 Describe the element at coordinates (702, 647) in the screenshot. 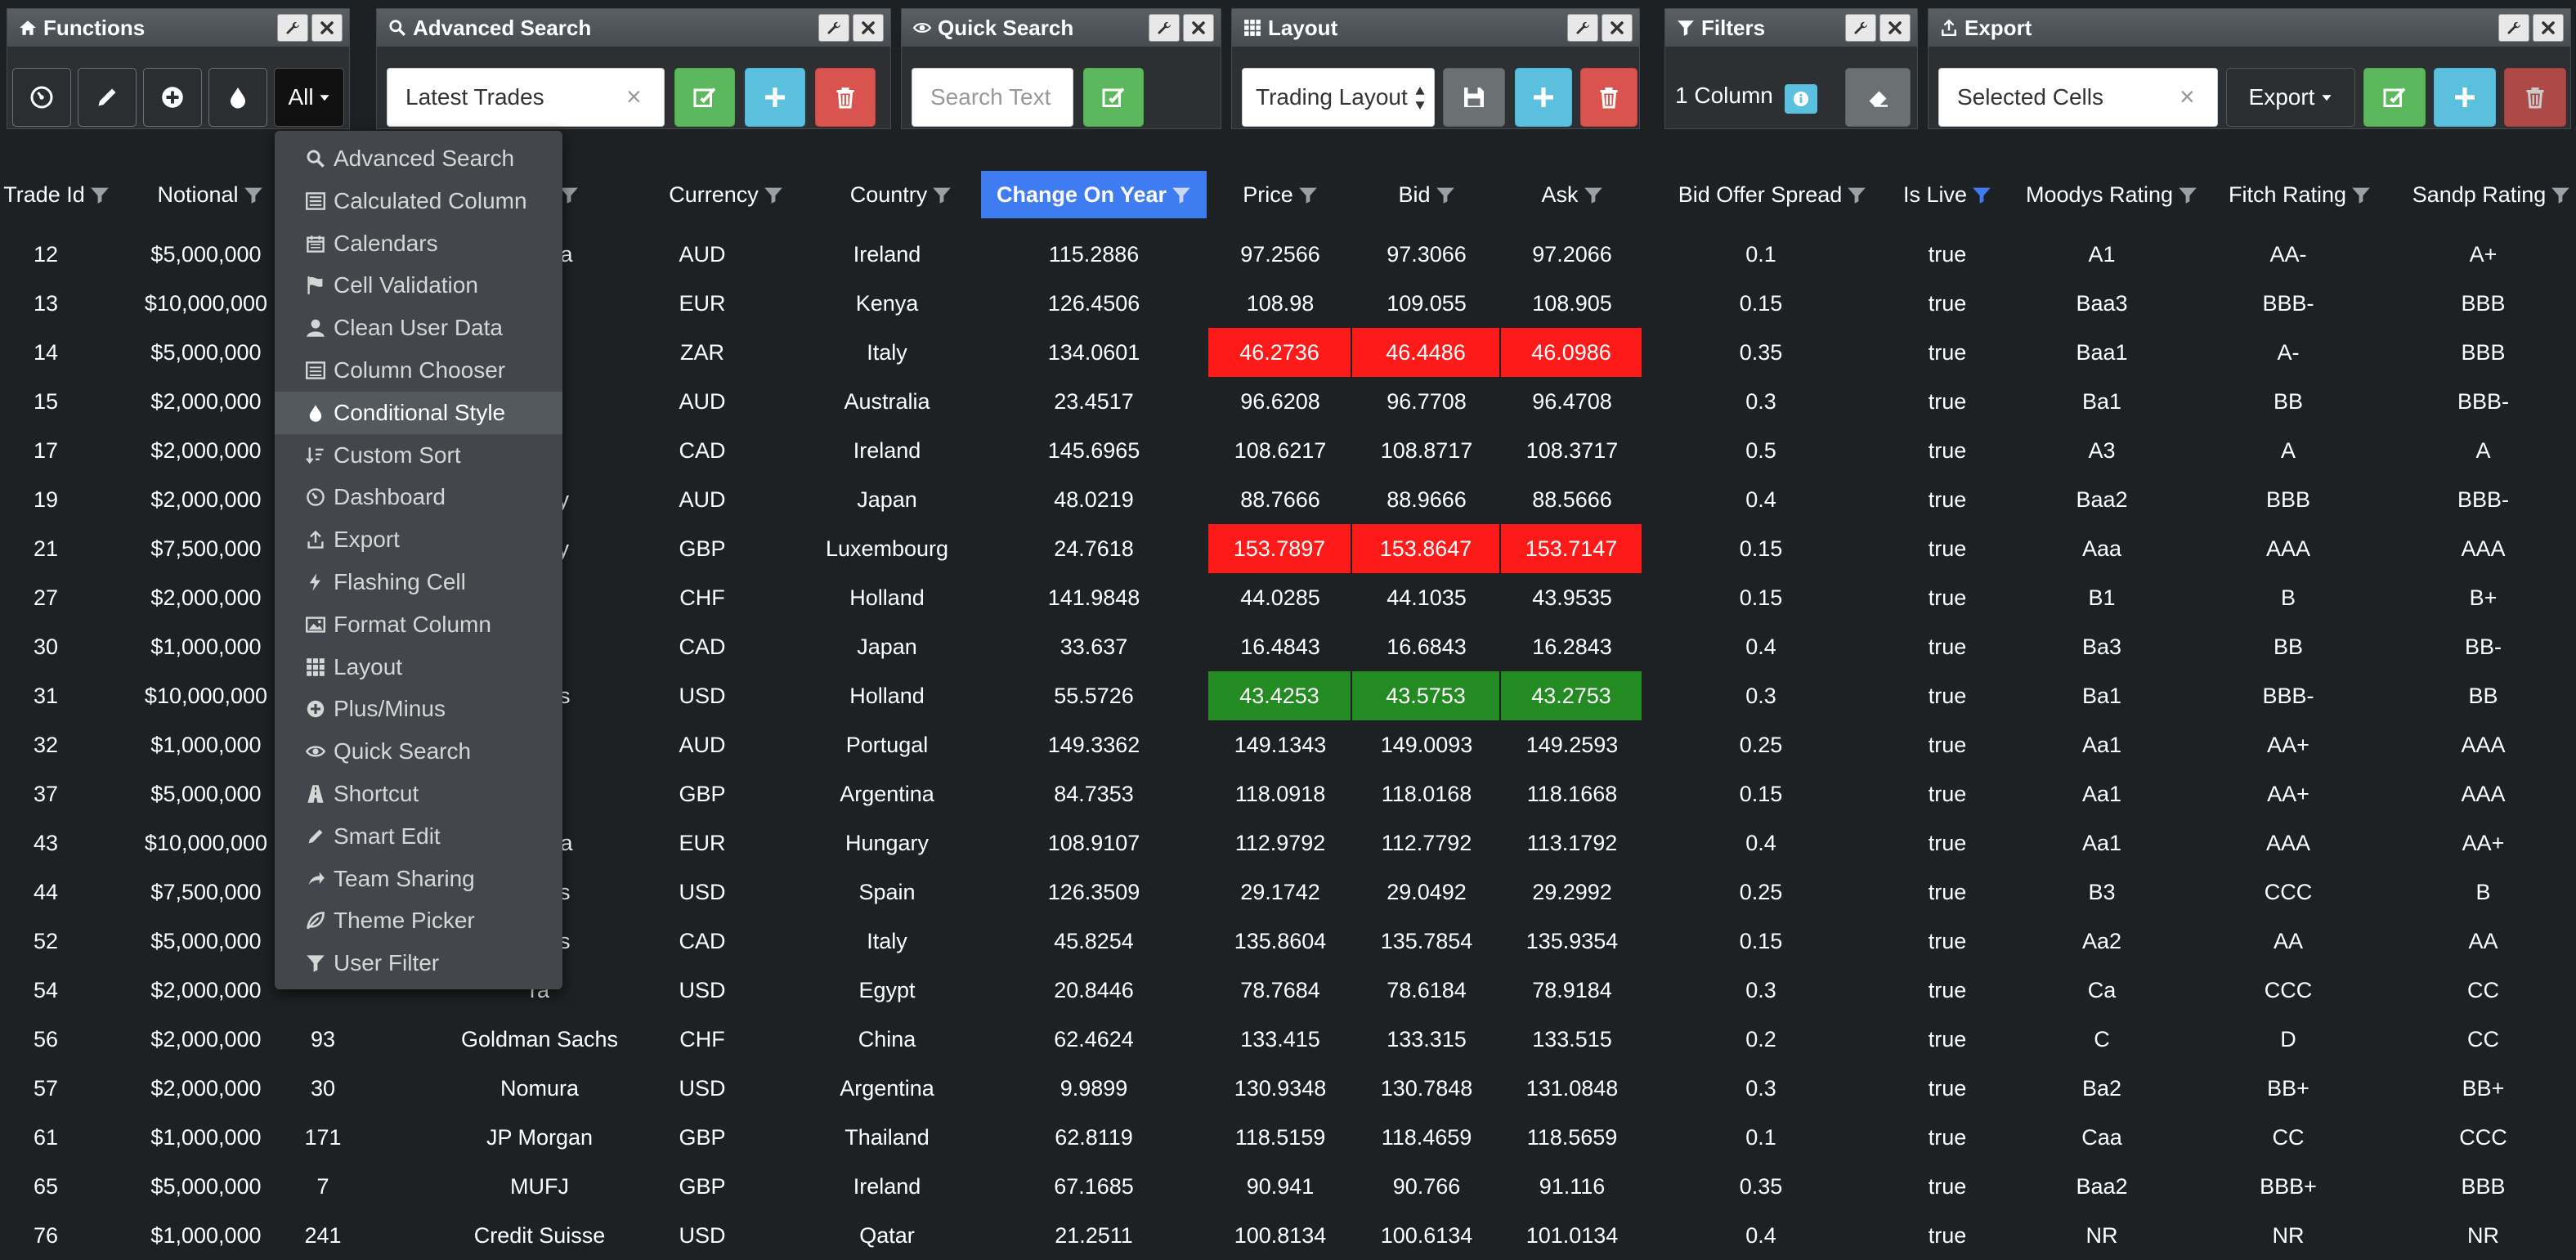

I see `cell-currency: CAD` at that location.